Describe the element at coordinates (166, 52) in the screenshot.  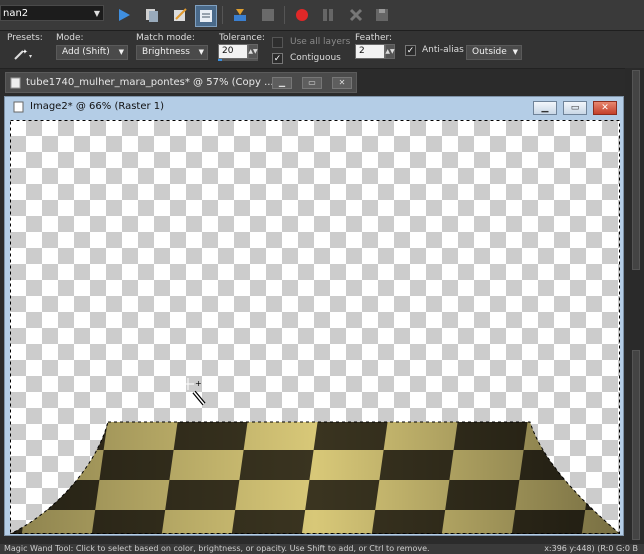
I see `match-mode-value: Brightness` at that location.